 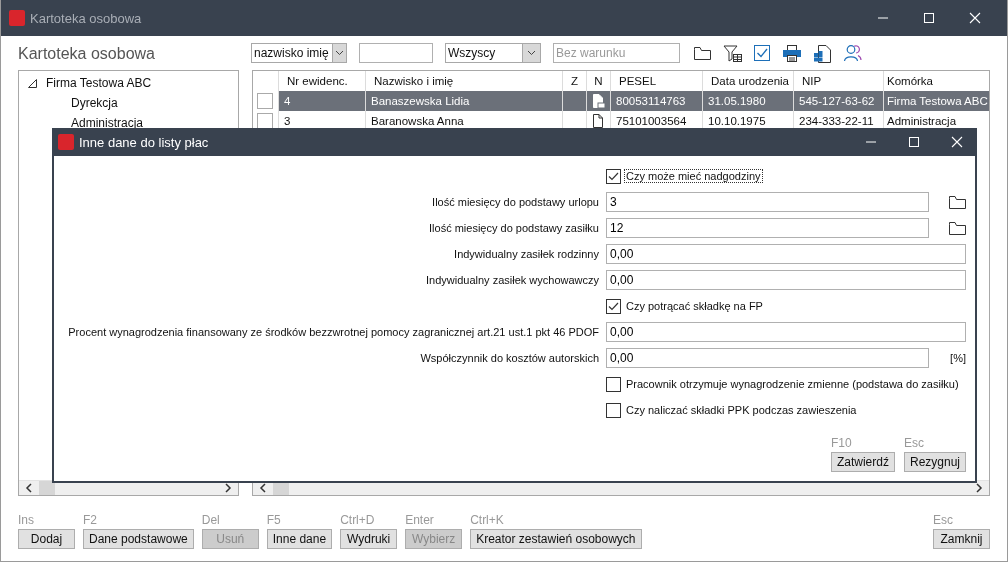 What do you see at coordinates (274, 520) in the screenshot?
I see `shortcut-label: F5` at bounding box center [274, 520].